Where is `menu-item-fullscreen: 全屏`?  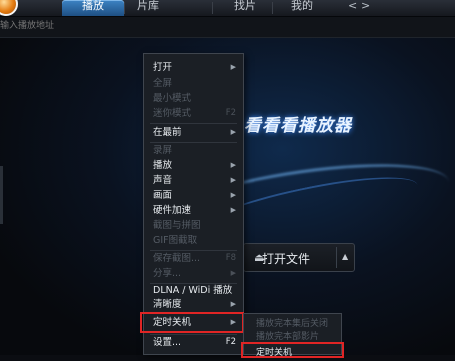
menu-item-fullscreen: 全屏 is located at coordinates (193, 83).